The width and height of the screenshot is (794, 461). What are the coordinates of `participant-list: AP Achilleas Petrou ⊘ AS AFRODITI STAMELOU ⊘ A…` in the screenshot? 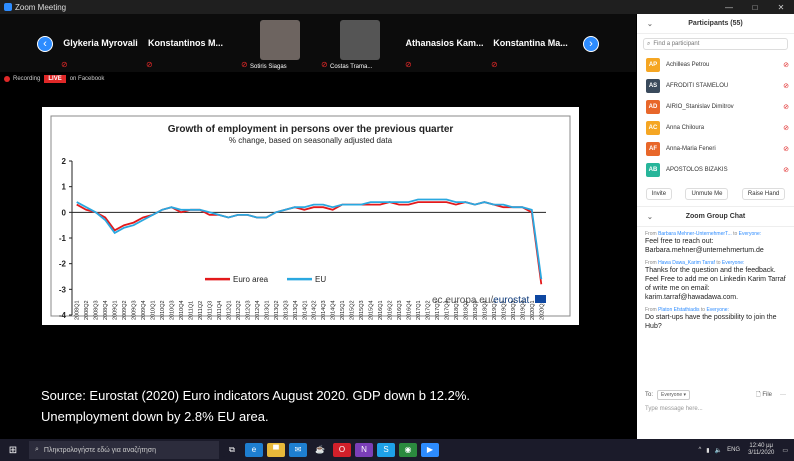 It's located at (715, 118).